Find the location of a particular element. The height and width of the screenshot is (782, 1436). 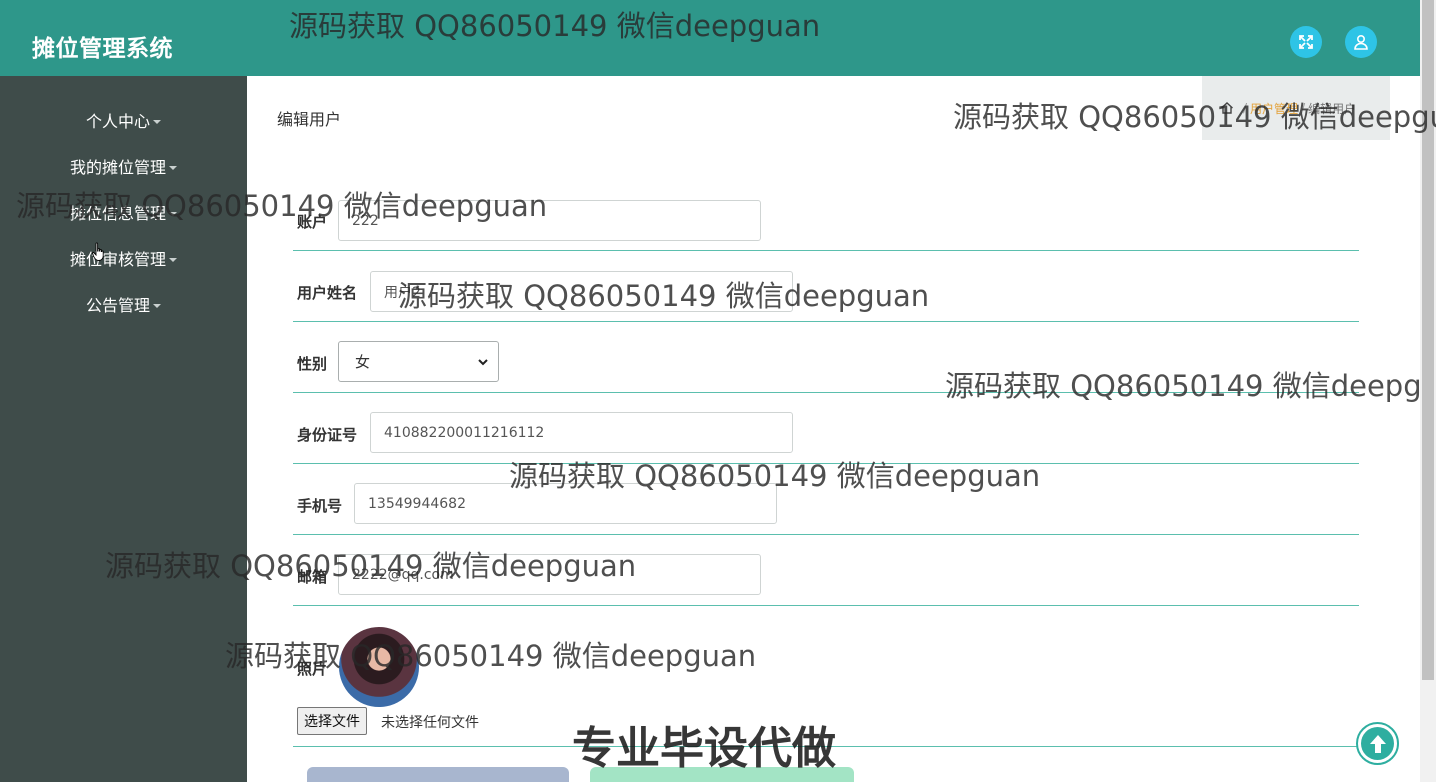

gender-label: 性别 is located at coordinates (312, 364).